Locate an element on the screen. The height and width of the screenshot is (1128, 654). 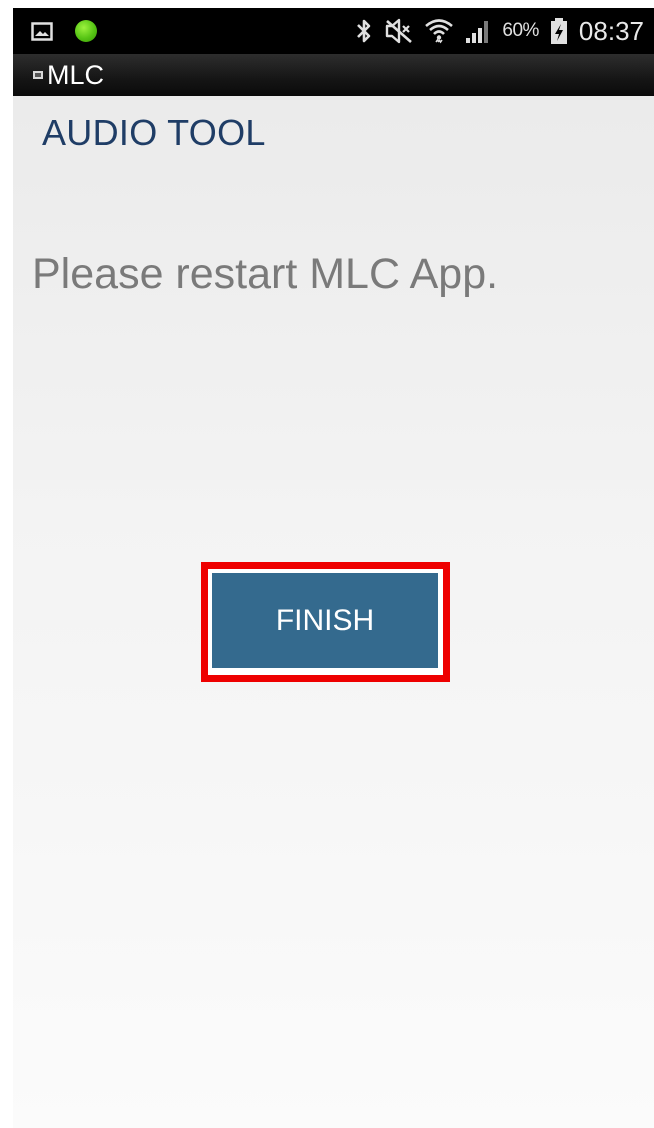
restart-message: Please restart MLC App. is located at coordinates (265, 274).